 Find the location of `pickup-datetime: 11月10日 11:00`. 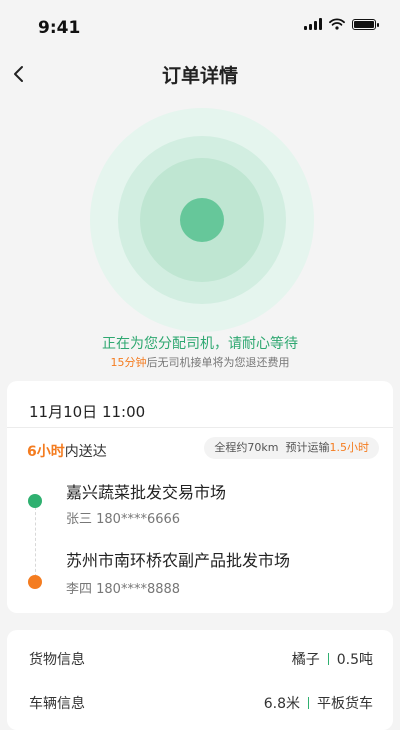

pickup-datetime: 11月10日 11:00 is located at coordinates (87, 412).